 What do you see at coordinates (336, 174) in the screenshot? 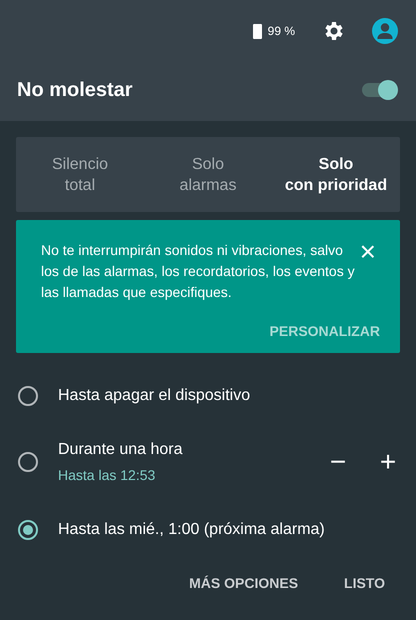
I see `mode-tab: Solo con prioridad` at bounding box center [336, 174].